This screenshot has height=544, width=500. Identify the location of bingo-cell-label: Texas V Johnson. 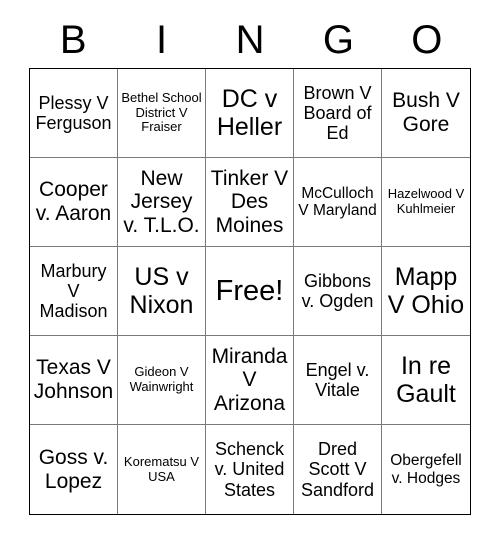
(73, 379).